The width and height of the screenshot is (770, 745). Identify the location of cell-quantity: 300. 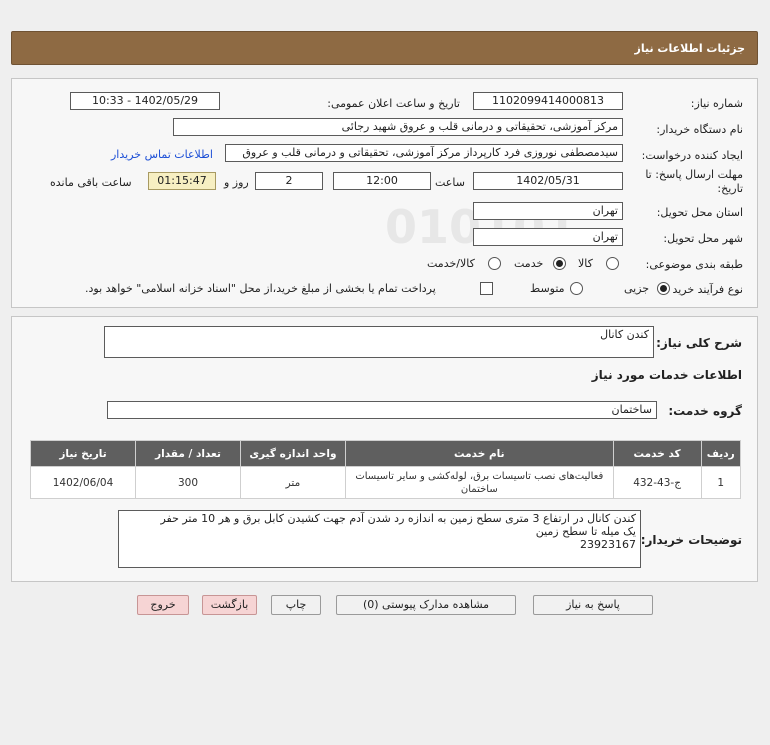
(188, 482).